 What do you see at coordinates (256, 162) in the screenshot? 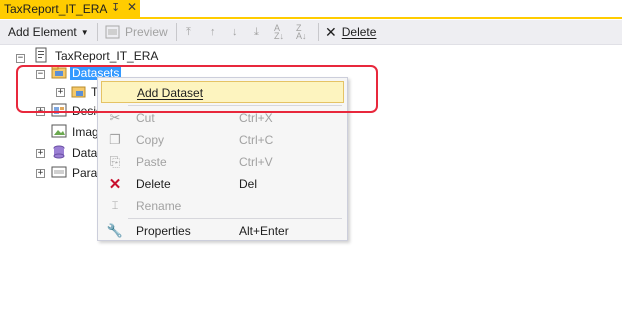
I see `menu-item-shortcut: Ctrl+V` at bounding box center [256, 162].